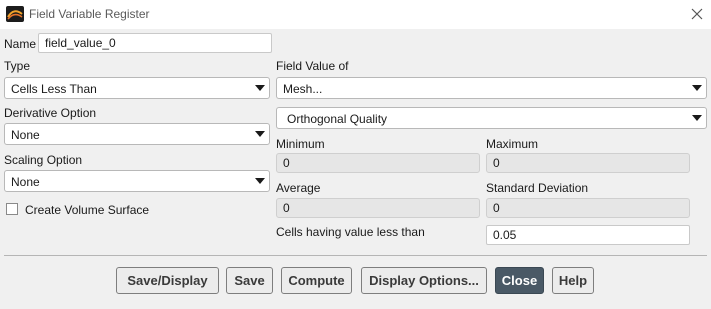  Describe the element at coordinates (43, 160) in the screenshot. I see `scaling-option-label: Scaling Option` at that location.